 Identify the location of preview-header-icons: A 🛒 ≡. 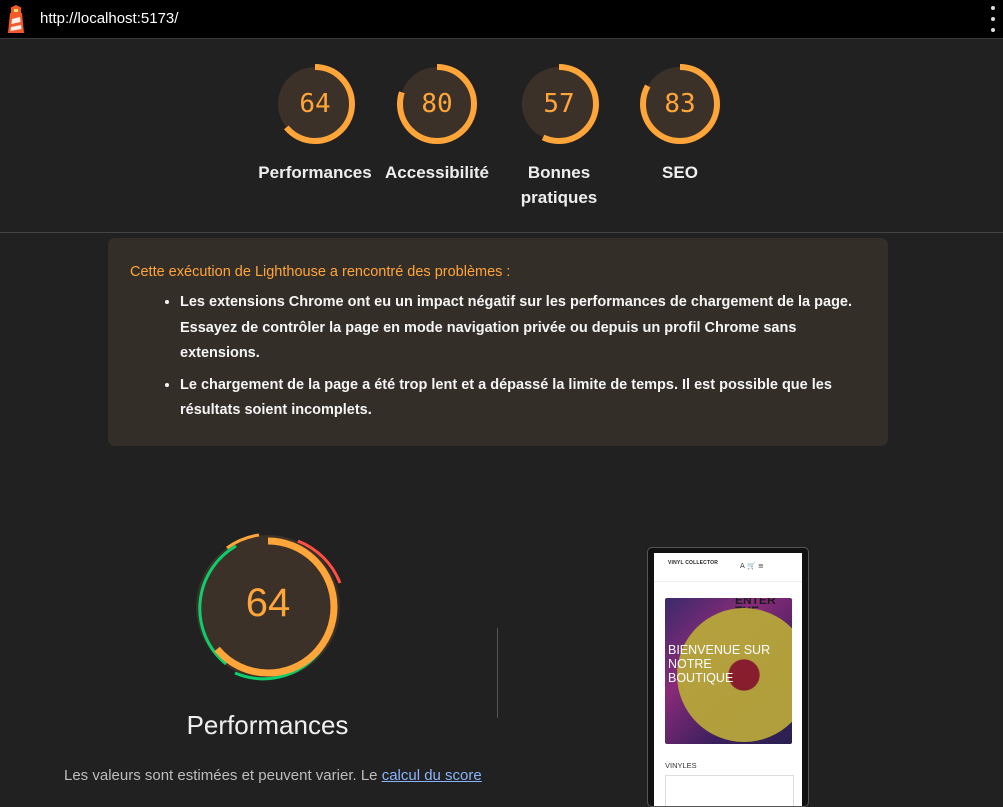
(752, 566).